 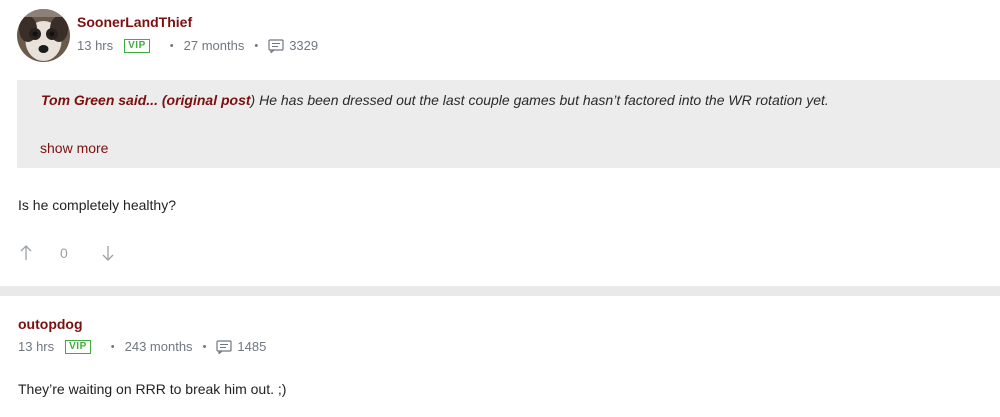 I want to click on avatar-dog-image, so click(x=43, y=35).